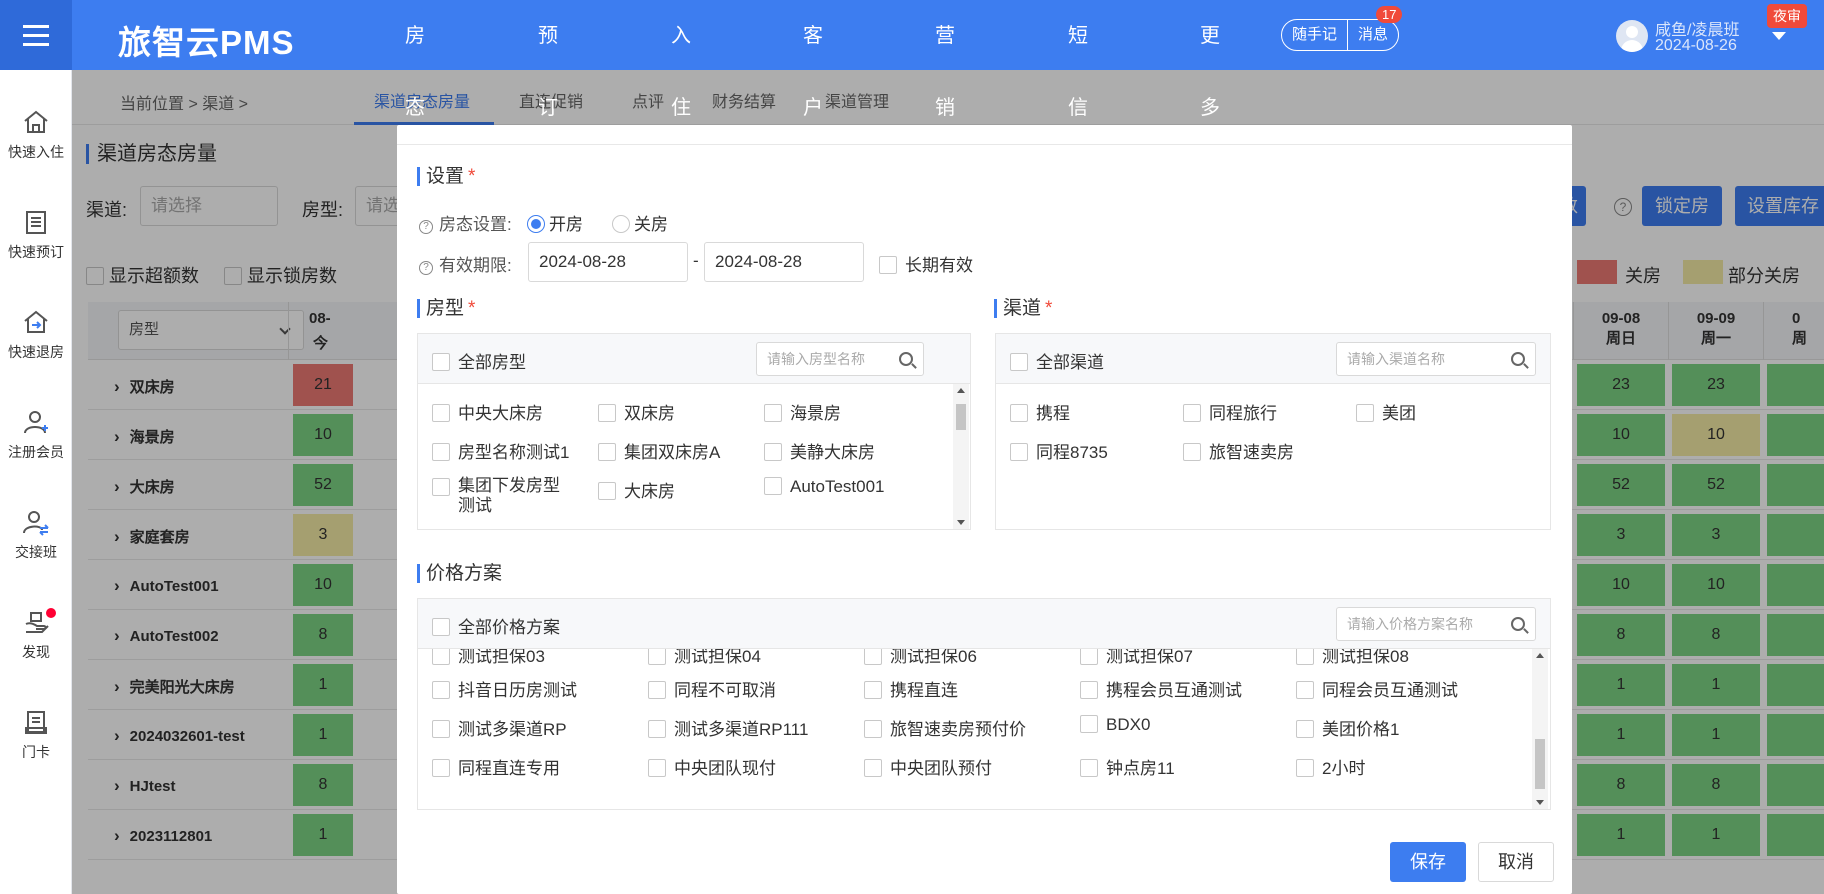 The width and height of the screenshot is (1824, 894). What do you see at coordinates (1023, 308) in the screenshot?
I see `channel-section-title: 渠道 *` at bounding box center [1023, 308].